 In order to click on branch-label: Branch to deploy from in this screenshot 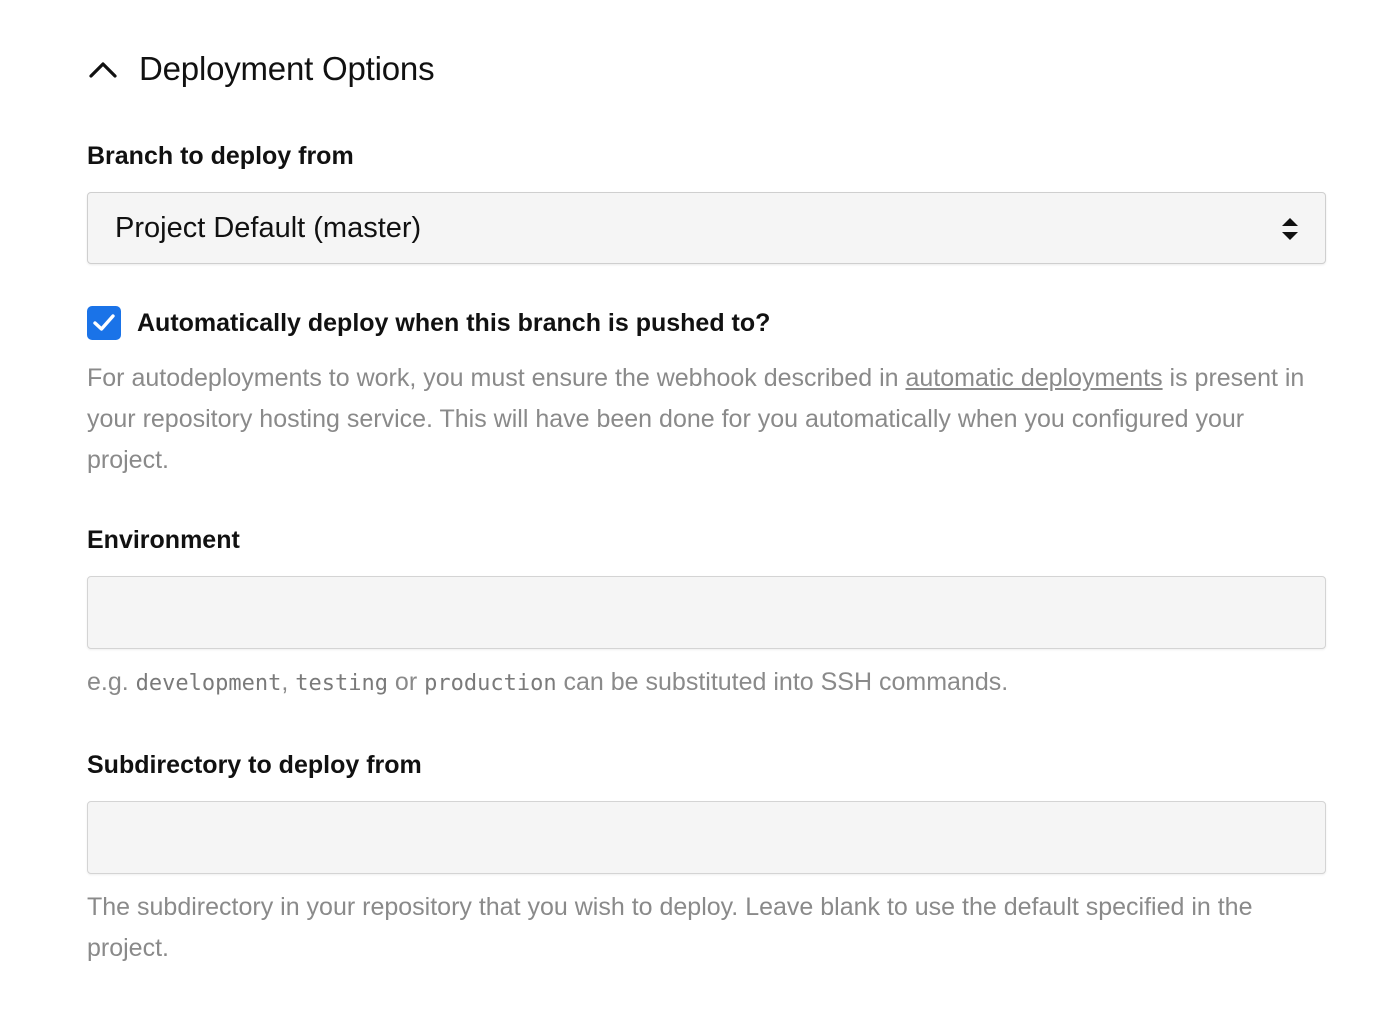, I will do `click(220, 156)`.